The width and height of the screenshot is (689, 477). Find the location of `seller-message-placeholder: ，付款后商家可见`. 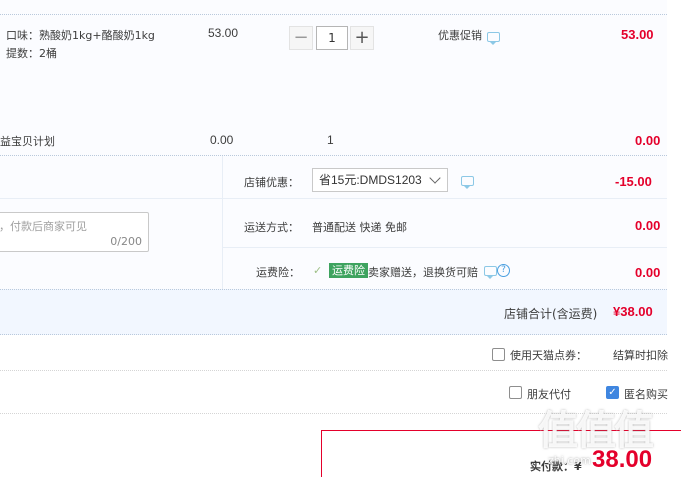

seller-message-placeholder: ，付款后商家可见 is located at coordinates (43, 226).